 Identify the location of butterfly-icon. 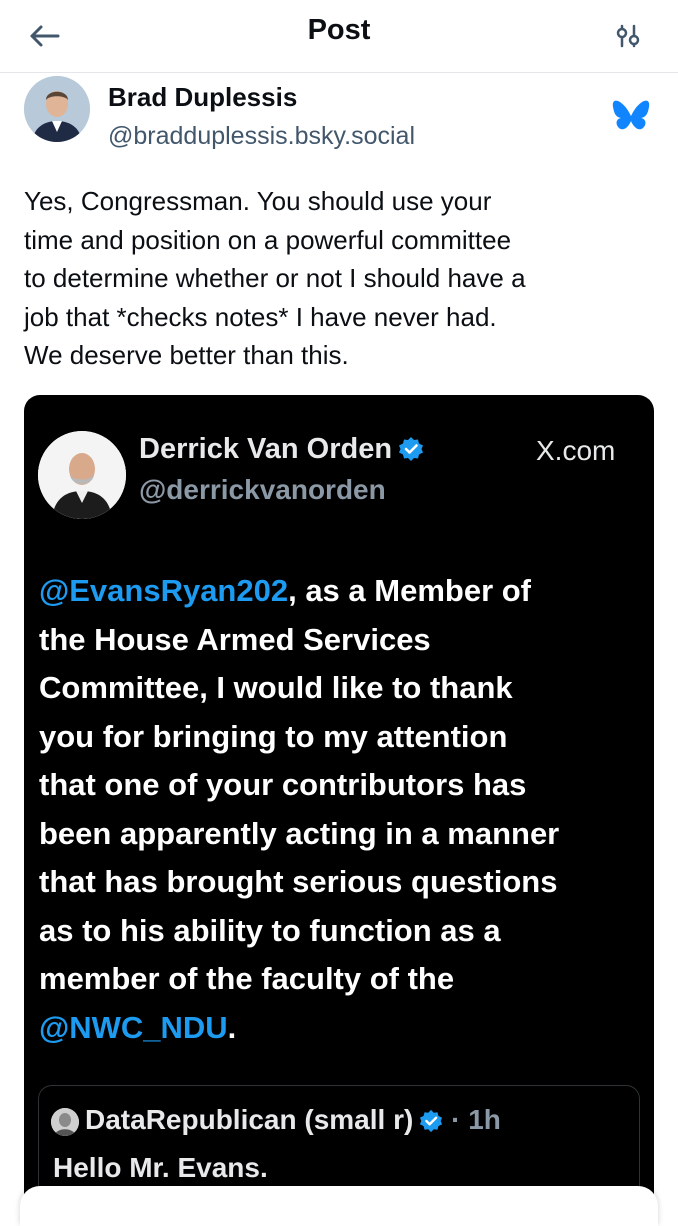
(631, 115).